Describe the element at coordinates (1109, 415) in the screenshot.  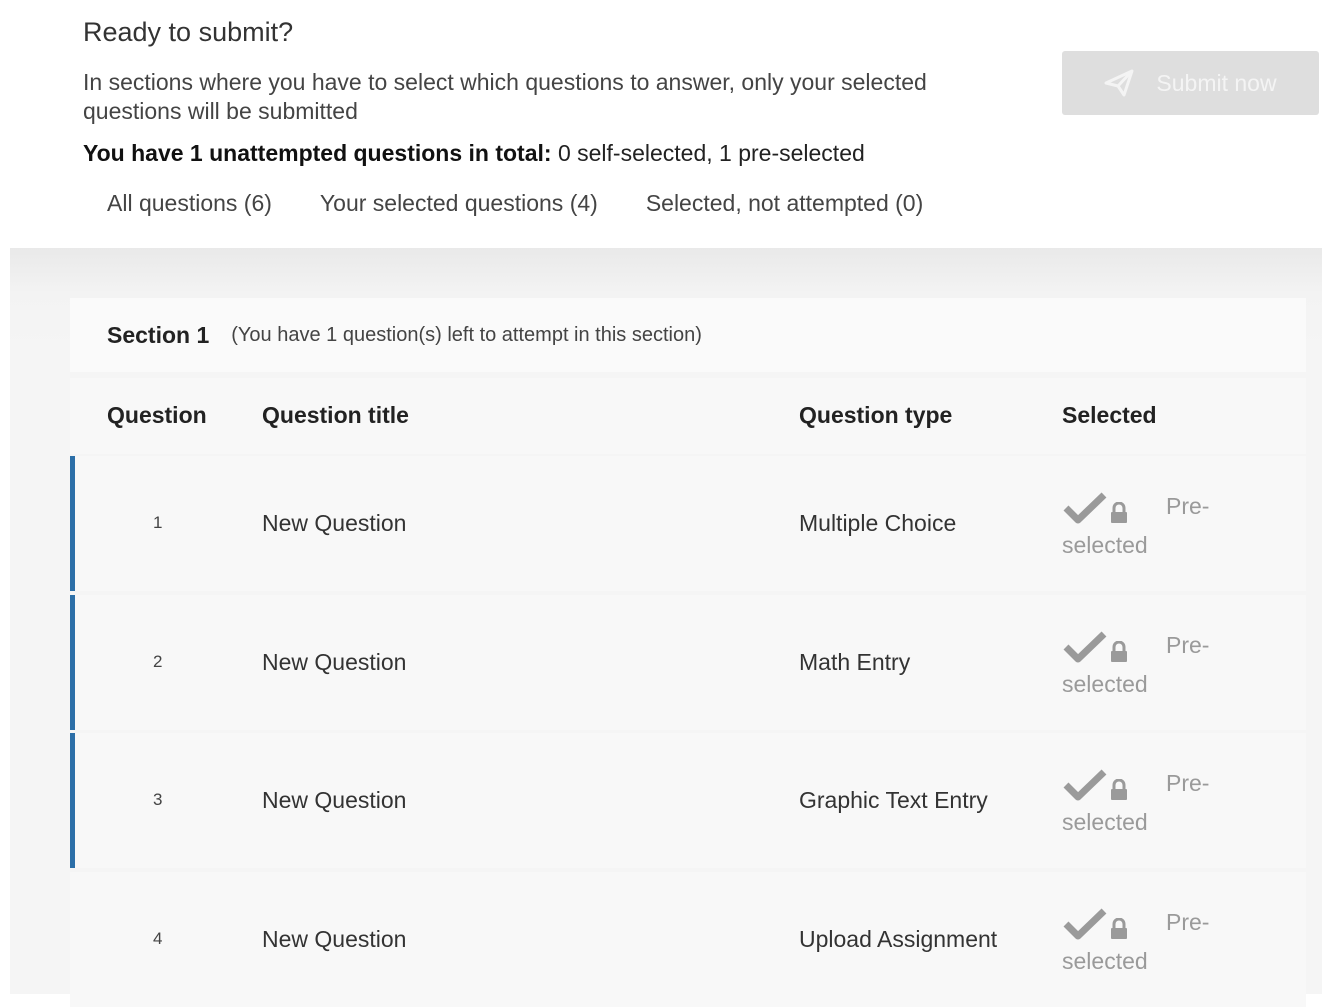
I see `column-header-selected: Selected` at that location.